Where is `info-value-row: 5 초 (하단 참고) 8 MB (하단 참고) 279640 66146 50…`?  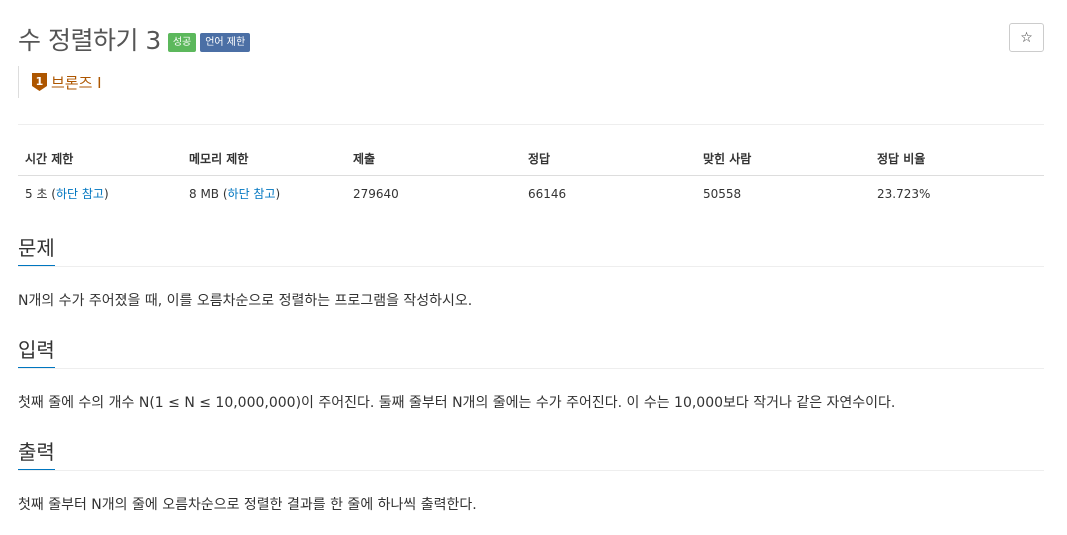
info-value-row: 5 초 (하단 참고) 8 MB (하단 참고) 279640 66146 50… is located at coordinates (531, 193).